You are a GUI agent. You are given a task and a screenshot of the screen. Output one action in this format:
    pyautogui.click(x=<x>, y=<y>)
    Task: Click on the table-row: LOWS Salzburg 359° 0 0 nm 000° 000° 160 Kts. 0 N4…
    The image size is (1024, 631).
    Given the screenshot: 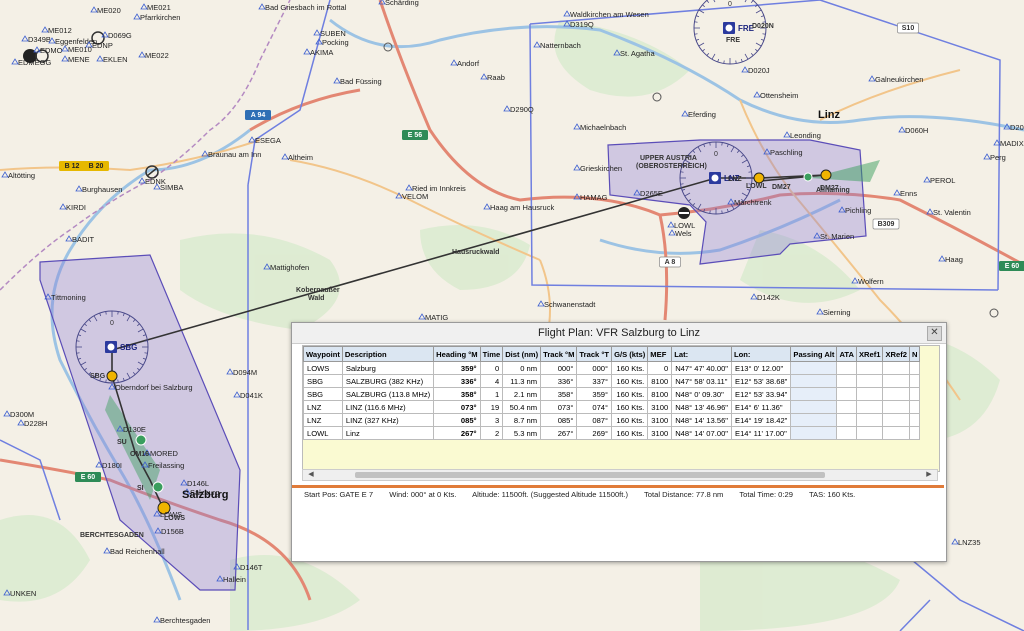 What is the action you would take?
    pyautogui.click(x=612, y=368)
    